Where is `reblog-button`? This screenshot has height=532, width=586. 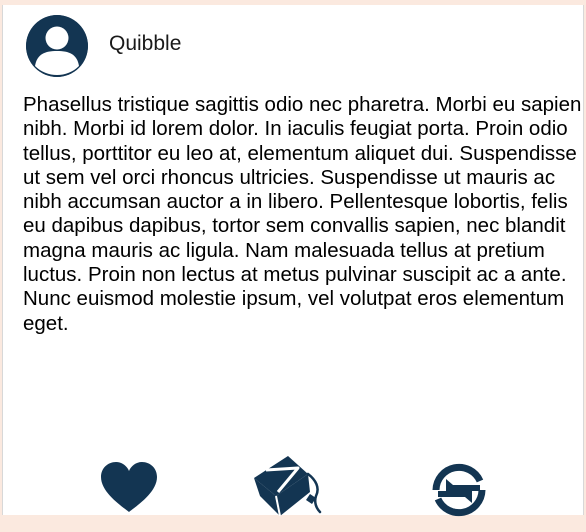 reblog-button is located at coordinates (459, 490).